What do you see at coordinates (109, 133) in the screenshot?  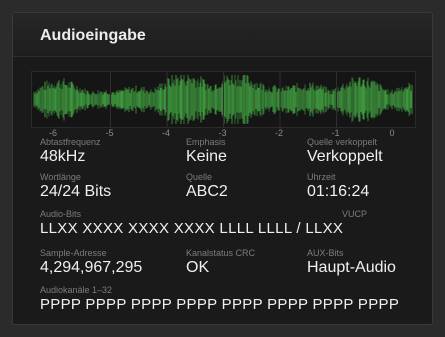 I see `scale-tick-label: -5` at bounding box center [109, 133].